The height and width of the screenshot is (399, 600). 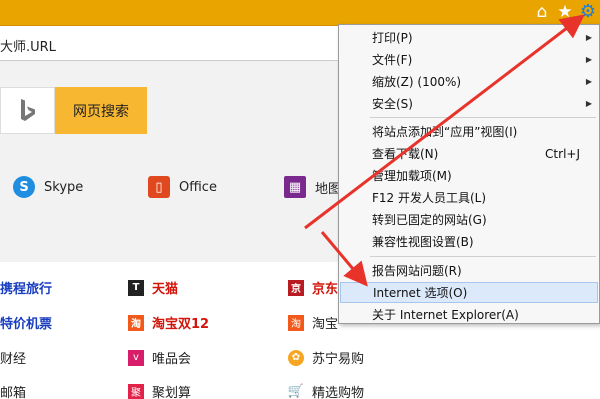 I want to click on link-taobao-double12: 淘 淘宝双12, so click(x=168, y=322).